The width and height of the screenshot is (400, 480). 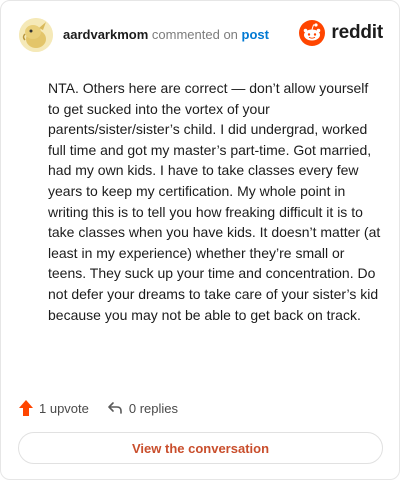 What do you see at coordinates (105, 34) in the screenshot?
I see `username-link: aardvarkmom` at bounding box center [105, 34].